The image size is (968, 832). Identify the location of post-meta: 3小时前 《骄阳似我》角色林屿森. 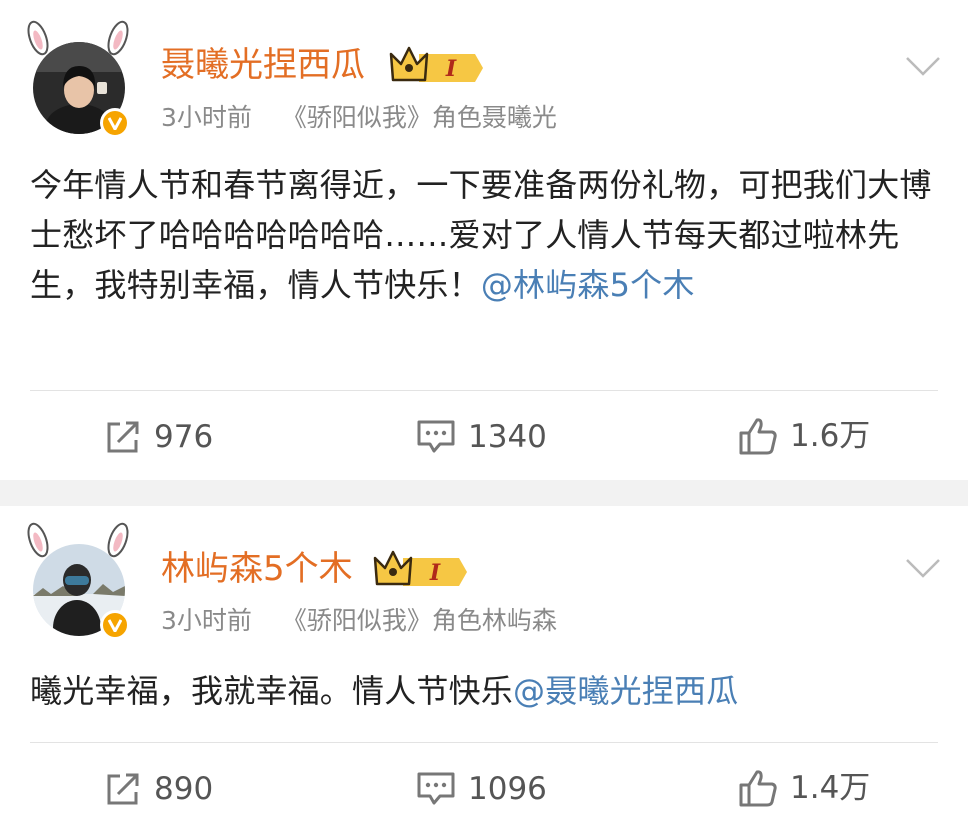
(359, 620).